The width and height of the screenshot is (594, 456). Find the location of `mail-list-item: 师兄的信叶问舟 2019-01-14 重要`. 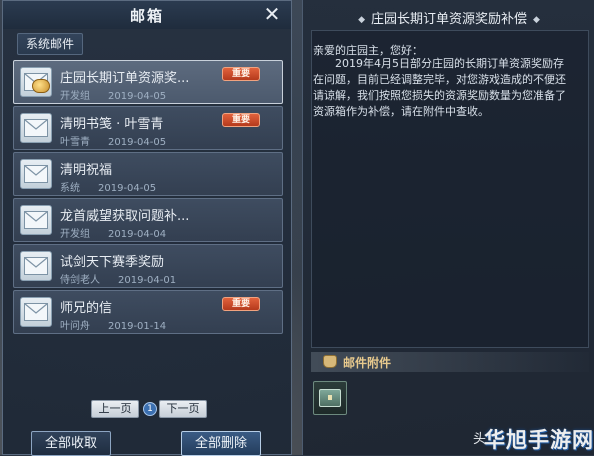

mail-list-item: 师兄的信叶问舟 2019-01-14 重要 is located at coordinates (148, 312).